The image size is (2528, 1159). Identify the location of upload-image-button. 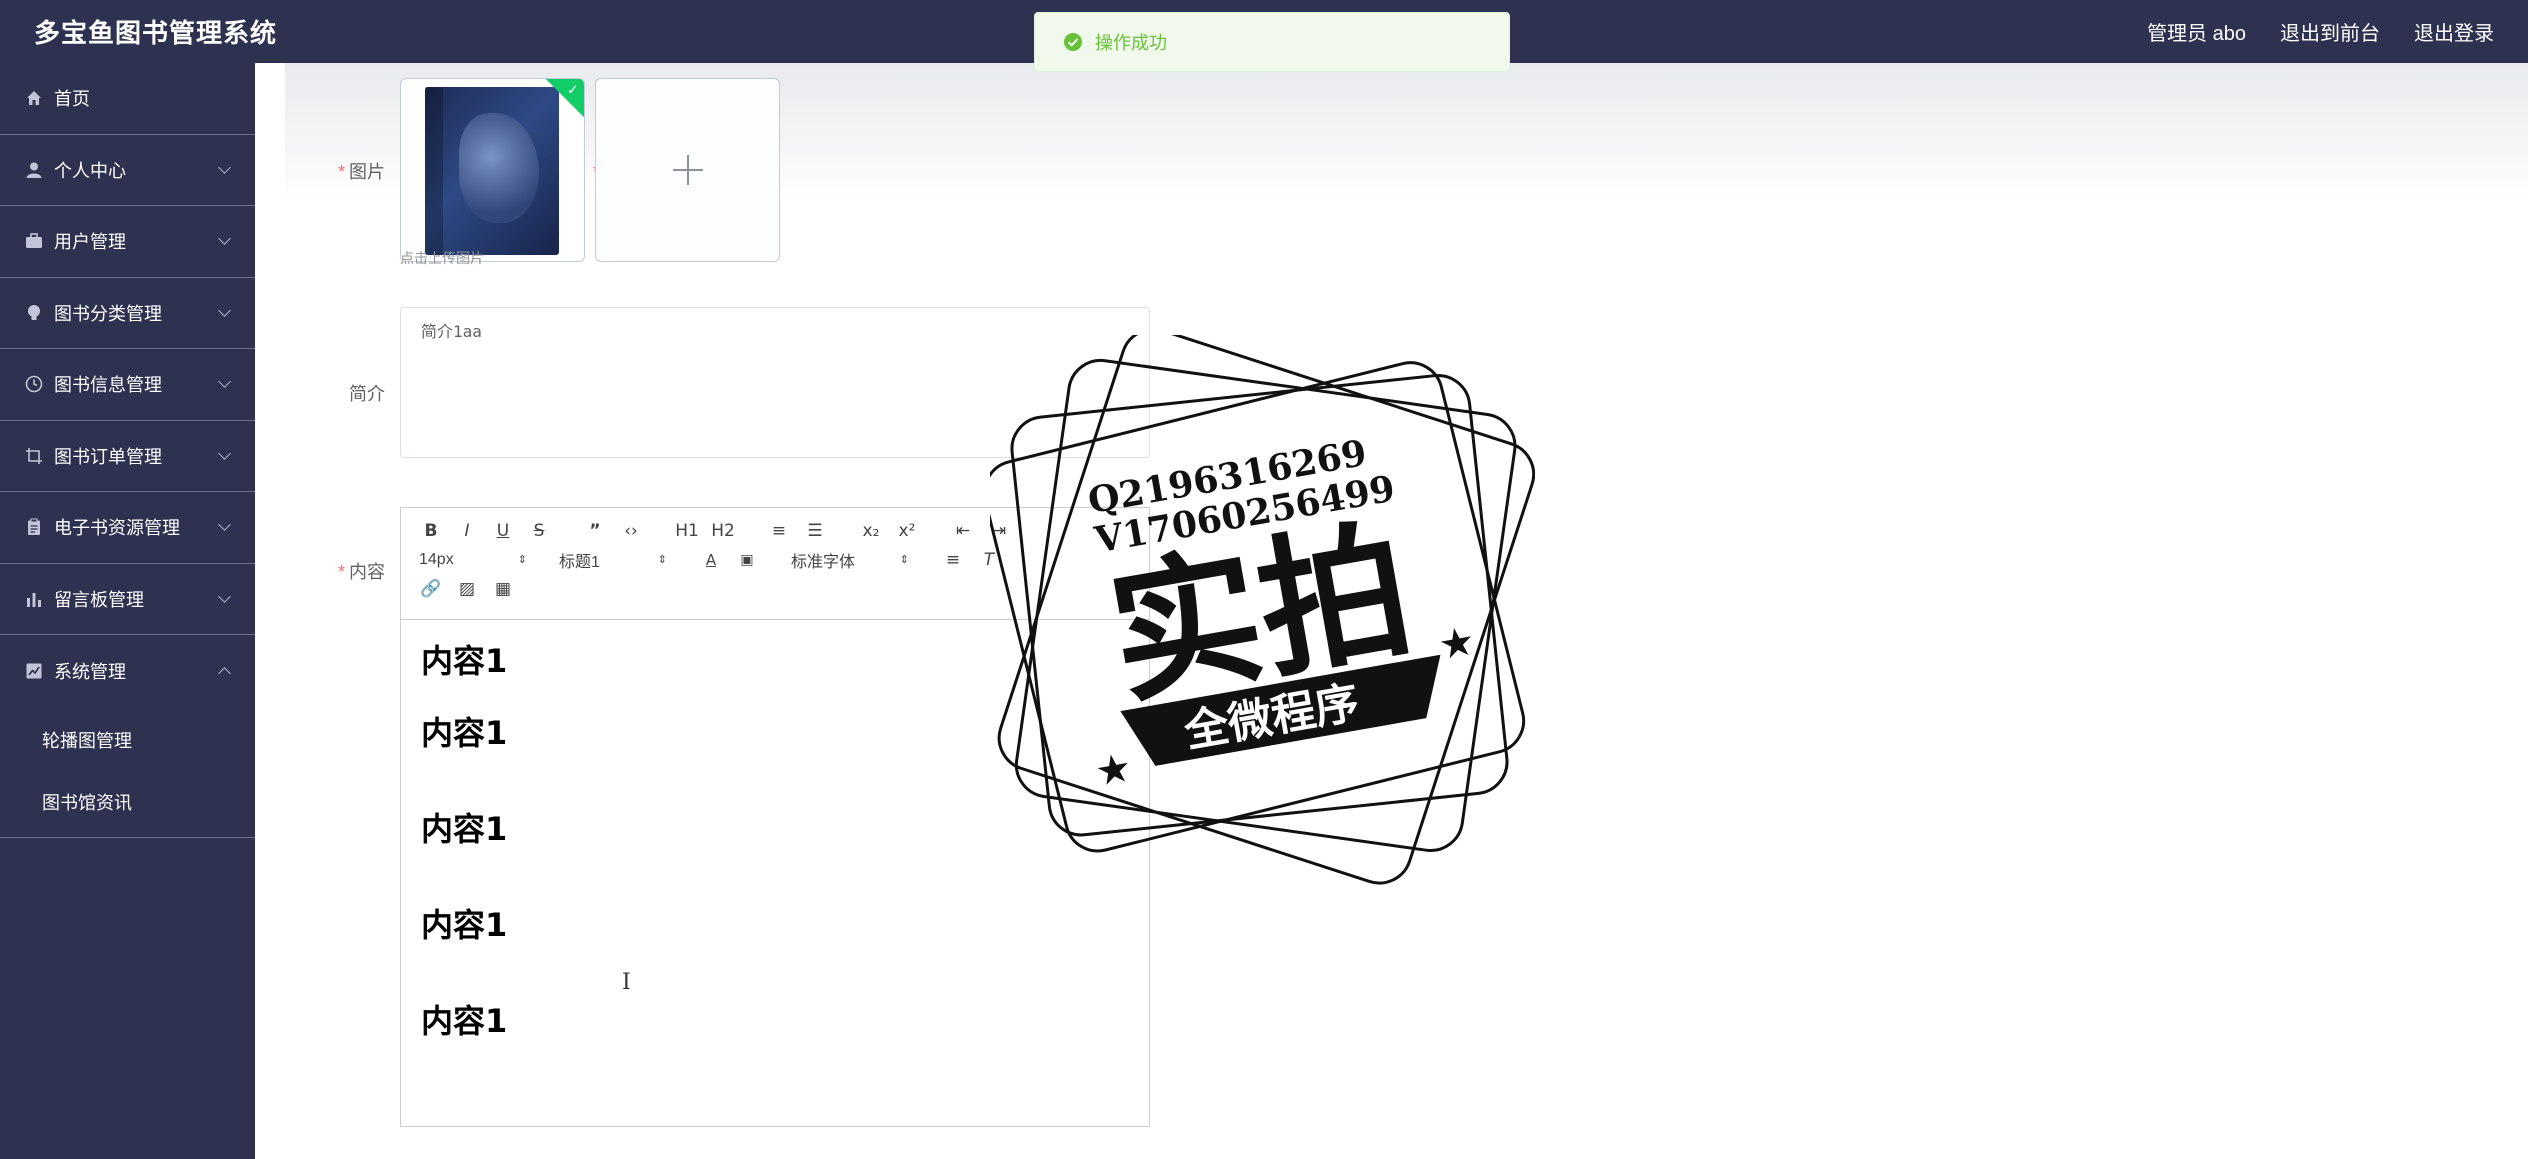
(687, 170).